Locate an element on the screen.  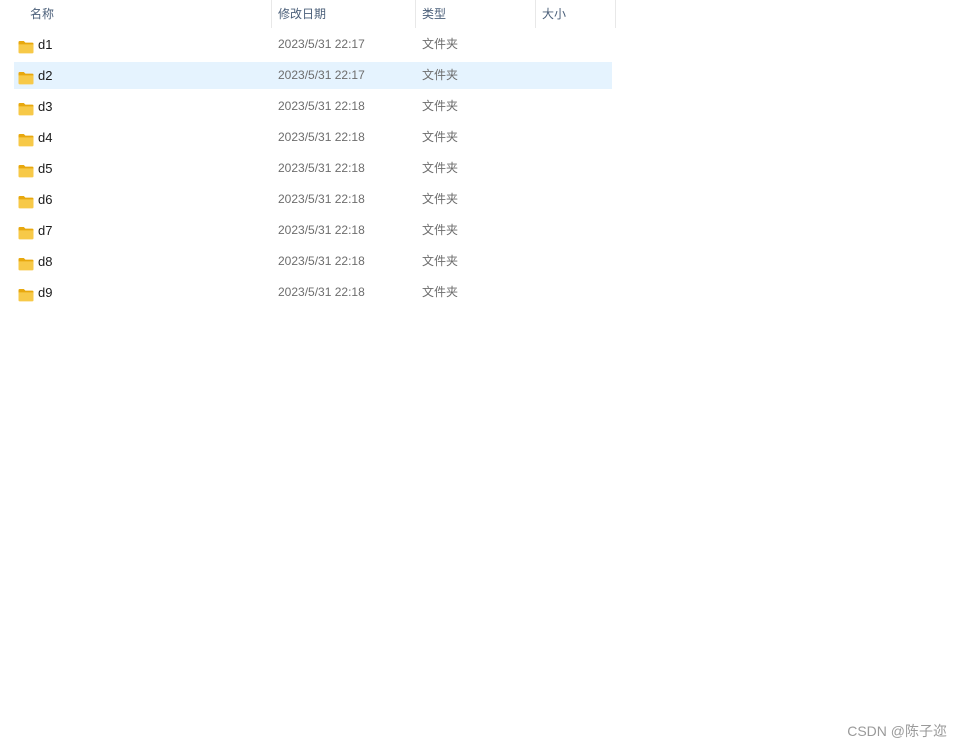
file-row: d5 2023/5/31 22:18 文件夹 is located at coordinates (313, 168).